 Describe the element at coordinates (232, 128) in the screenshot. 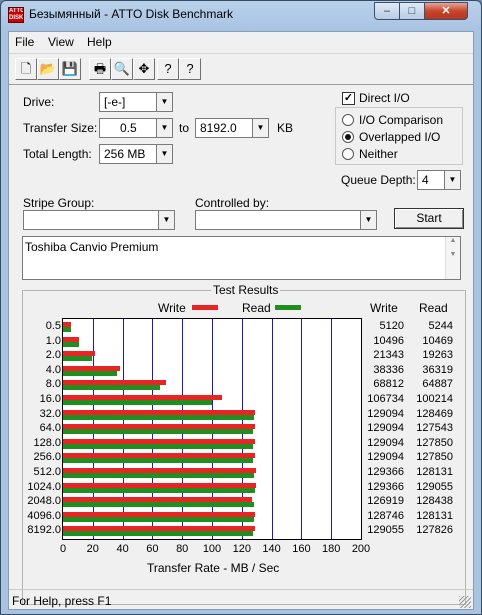

I see `transfer-size-to-select: 8192.0 ▼` at that location.